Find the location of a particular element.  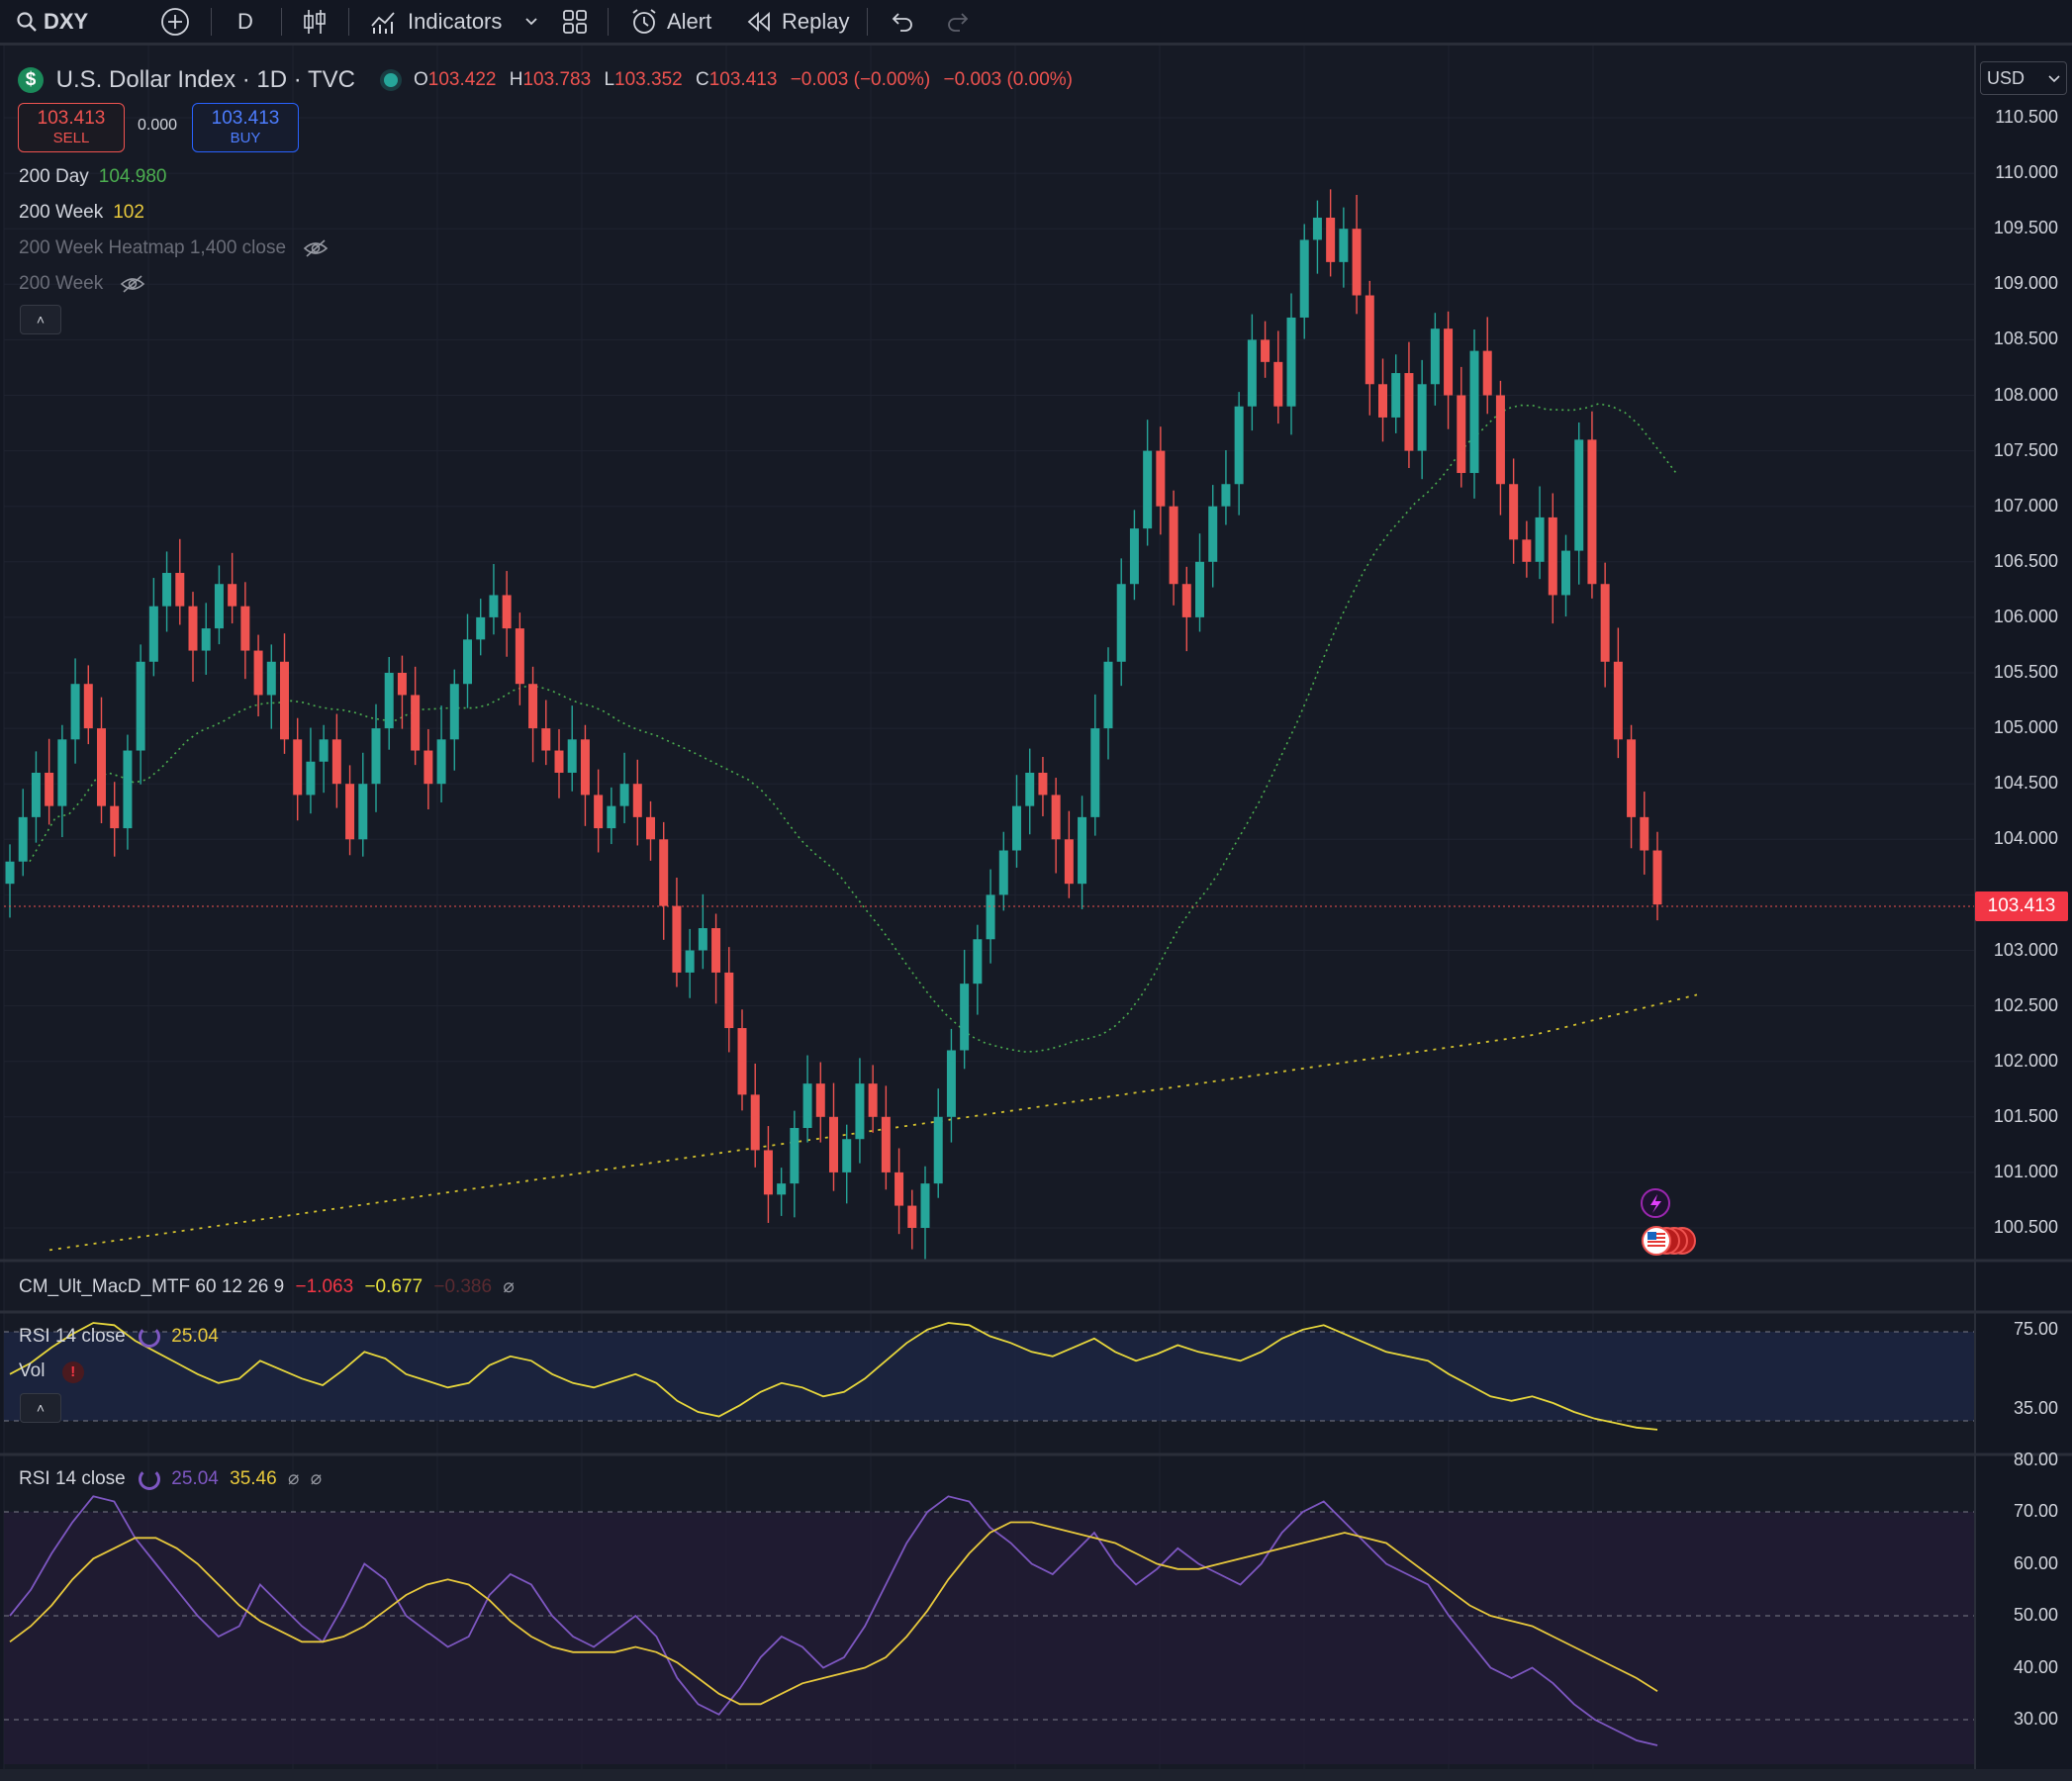

lightning-event-icon is located at coordinates (1655, 1203).